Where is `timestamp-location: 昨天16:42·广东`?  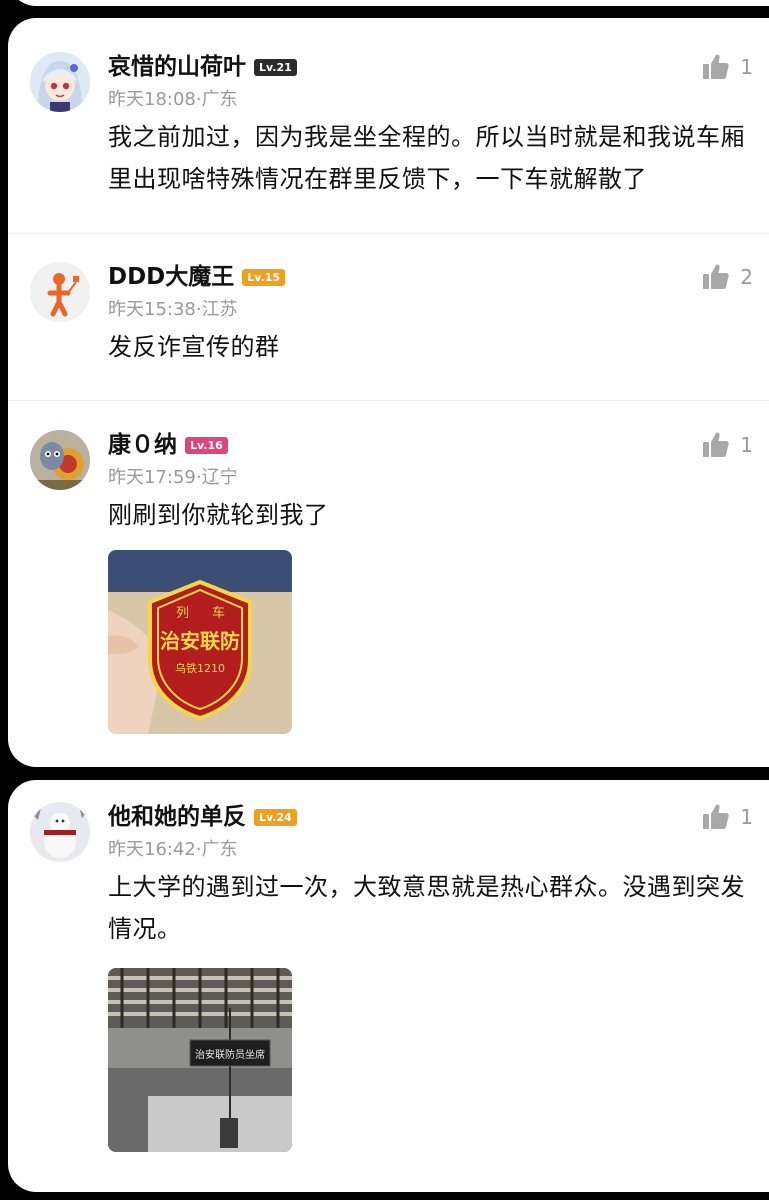 timestamp-location: 昨天16:42·广东 is located at coordinates (173, 849).